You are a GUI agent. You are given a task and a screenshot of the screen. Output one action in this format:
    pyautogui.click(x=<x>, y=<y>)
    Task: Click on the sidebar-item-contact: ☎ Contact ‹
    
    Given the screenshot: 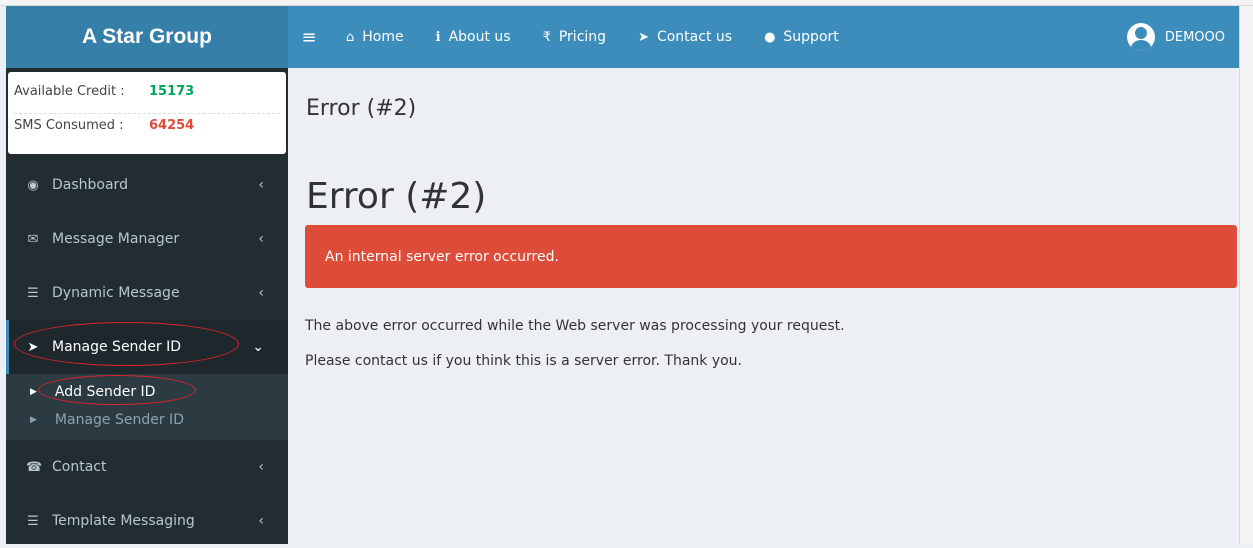 What is the action you would take?
    pyautogui.click(x=147, y=467)
    